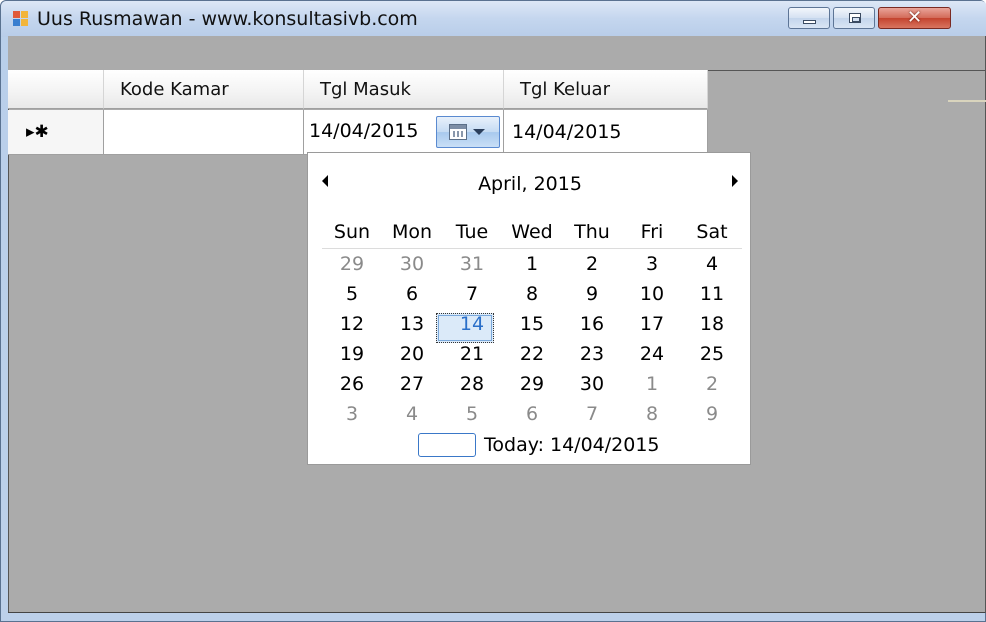  I want to click on grid-corner-header, so click(56, 89).